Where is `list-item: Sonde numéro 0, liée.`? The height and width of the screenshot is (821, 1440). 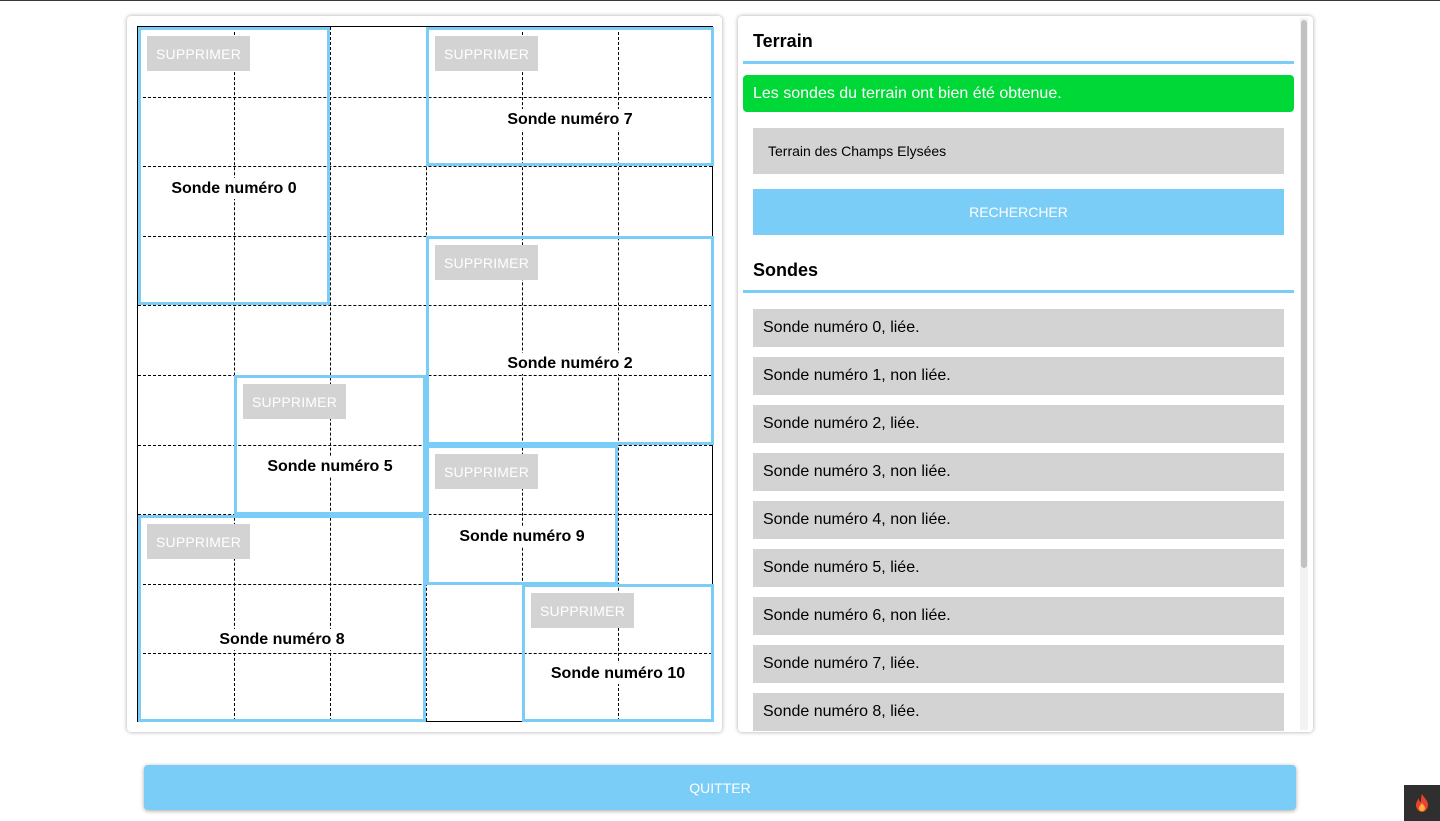
list-item: Sonde numéro 0, liée. is located at coordinates (1018, 328).